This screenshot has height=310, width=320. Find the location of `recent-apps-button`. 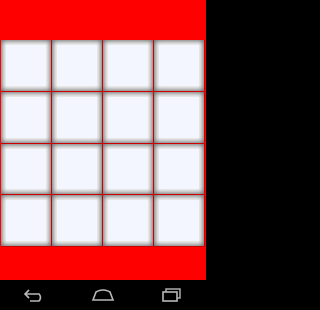

recent-apps-button is located at coordinates (172, 295).